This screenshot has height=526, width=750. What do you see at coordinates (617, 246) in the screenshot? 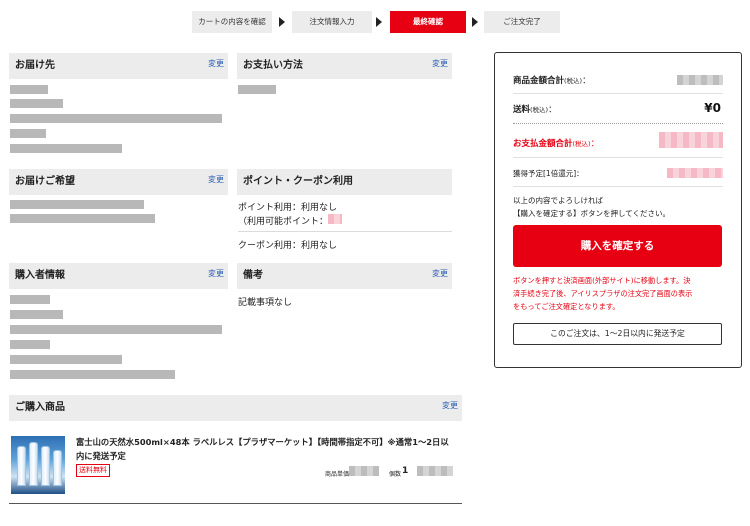
I see `confirm-purchase-button: 購入を確定する` at bounding box center [617, 246].